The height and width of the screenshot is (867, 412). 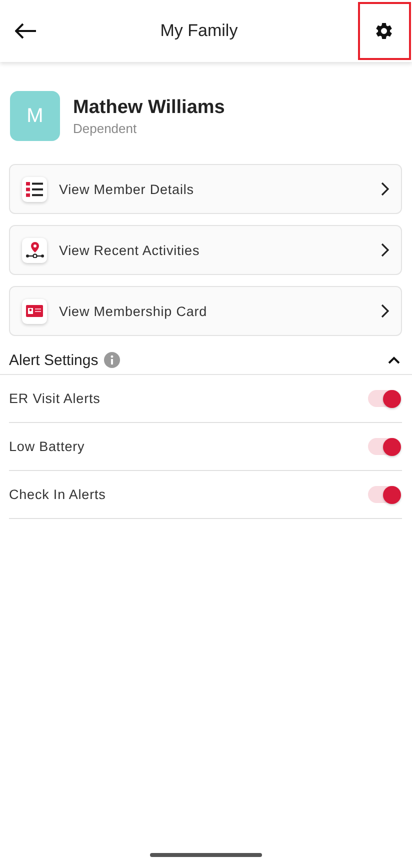 What do you see at coordinates (53, 360) in the screenshot?
I see `section-title: Alert Settings` at bounding box center [53, 360].